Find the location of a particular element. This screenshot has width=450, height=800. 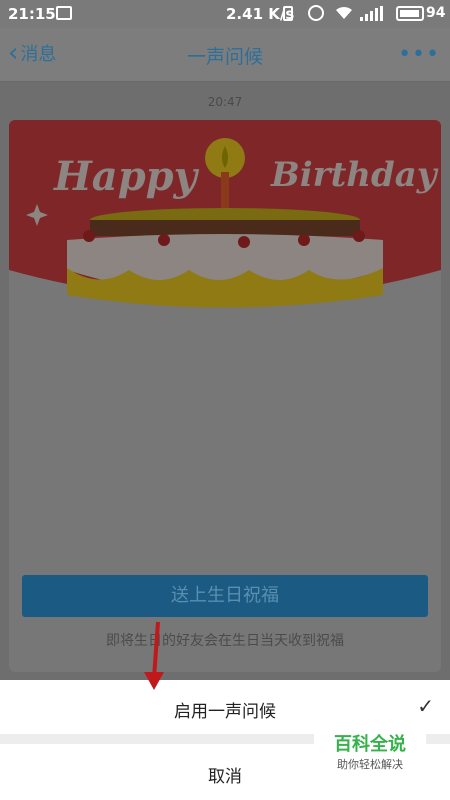

status-time: 21:15 is located at coordinates (32, 14).